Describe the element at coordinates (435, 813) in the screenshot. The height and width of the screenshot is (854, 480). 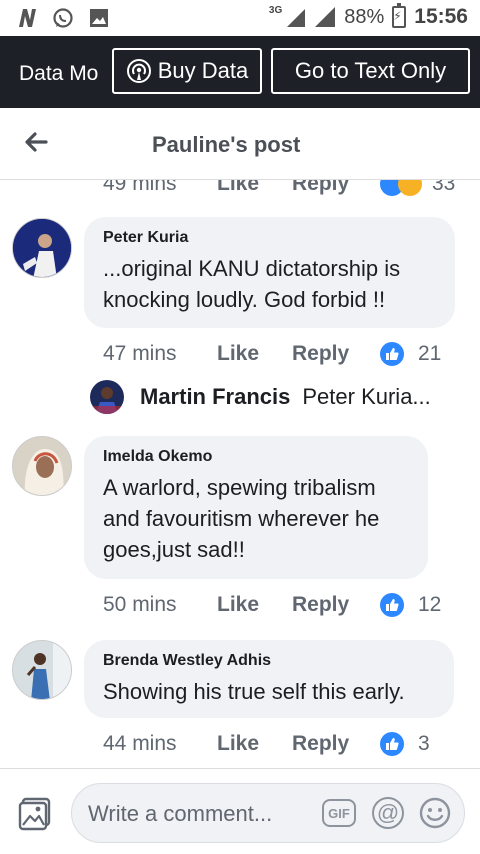
I see `emoji-icon` at that location.